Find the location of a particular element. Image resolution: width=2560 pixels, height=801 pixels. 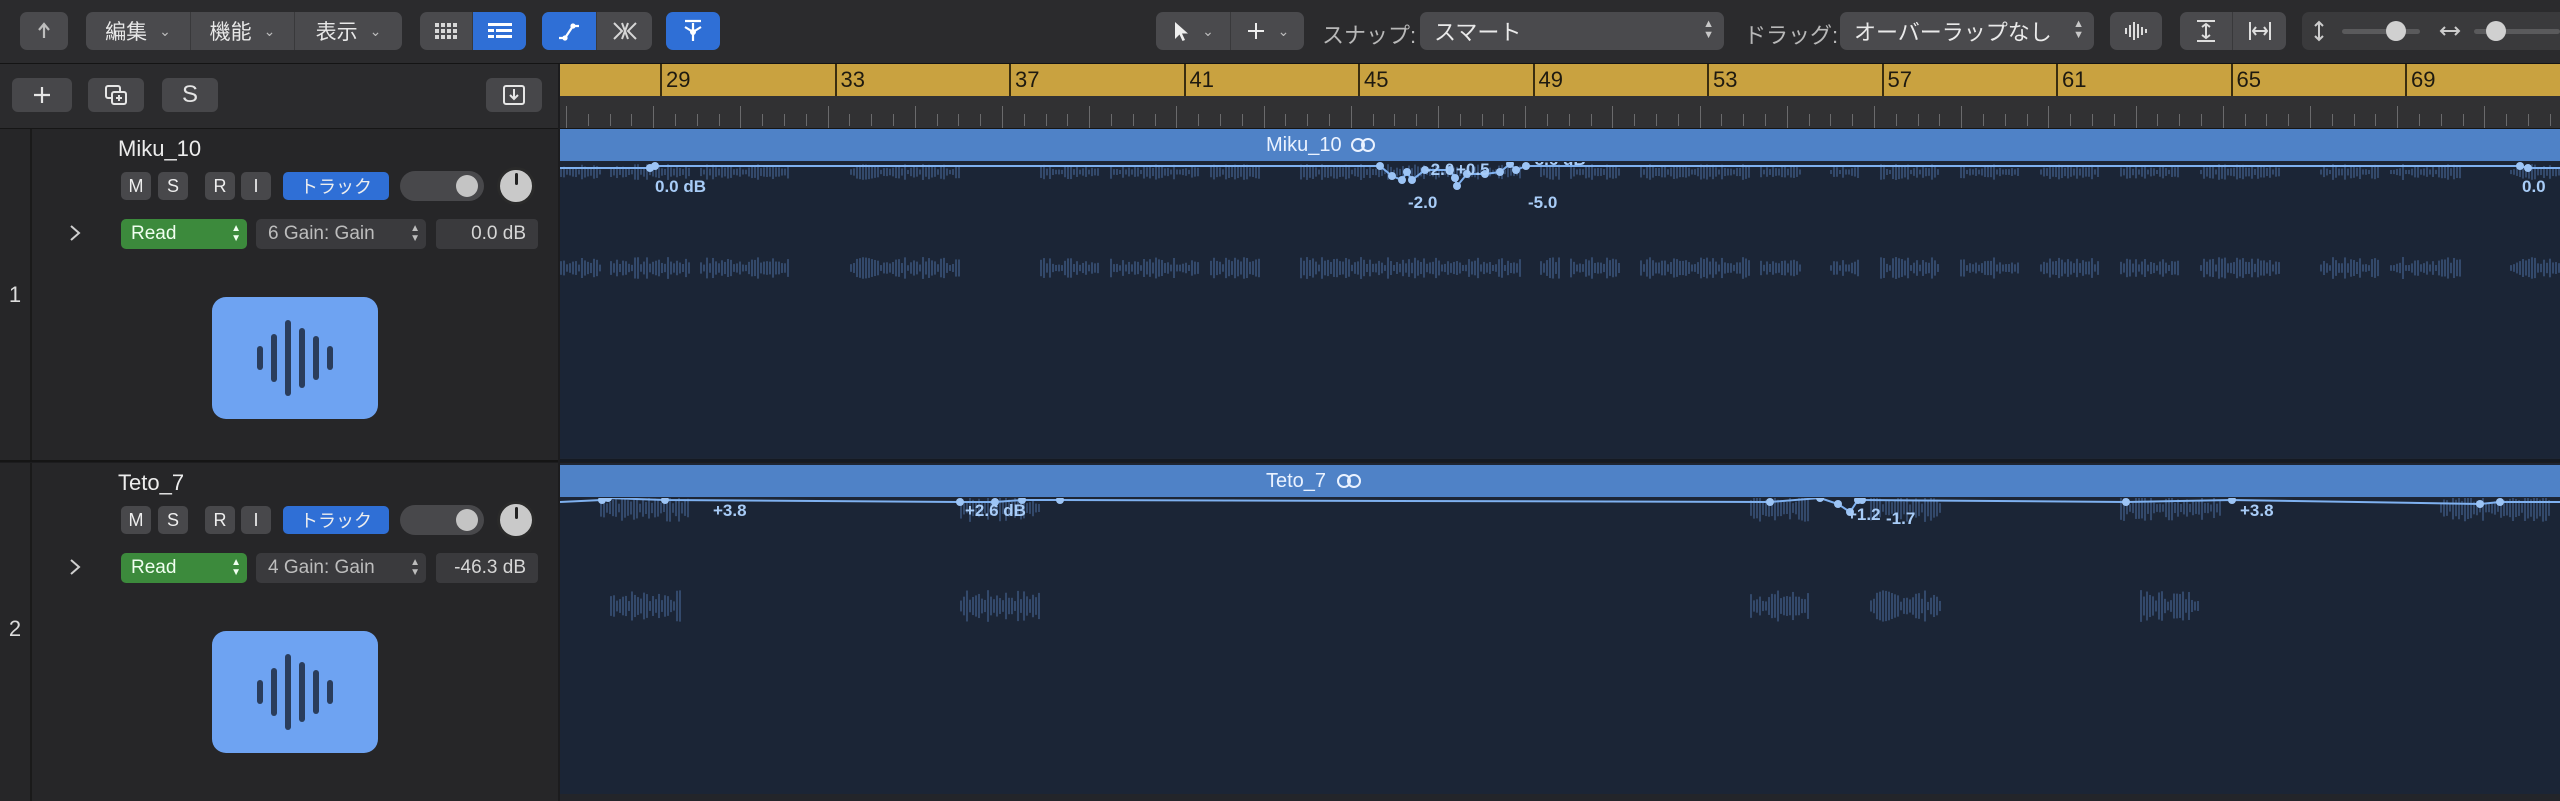

region-header: Teto_7 is located at coordinates (1560, 481).